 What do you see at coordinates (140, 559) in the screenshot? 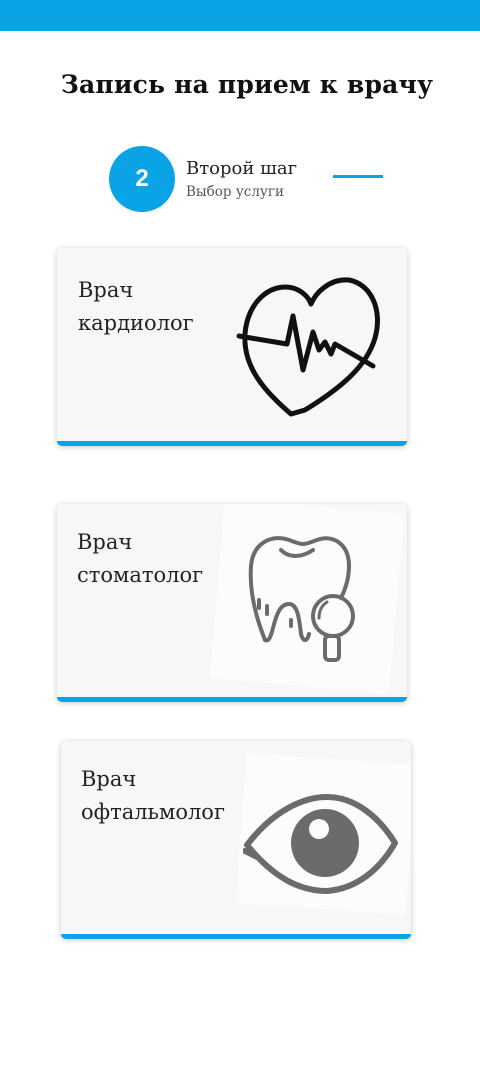
I see `service-card-label: Врач стоматолог` at bounding box center [140, 559].